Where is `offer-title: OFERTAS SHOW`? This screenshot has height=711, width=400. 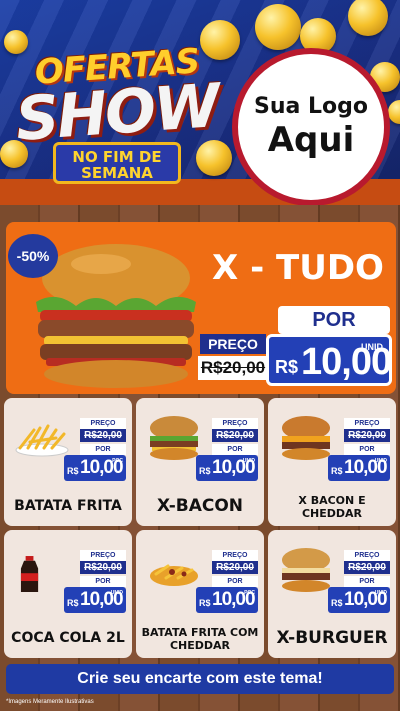 offer-title: OFERTAS SHOW is located at coordinates (117, 98).